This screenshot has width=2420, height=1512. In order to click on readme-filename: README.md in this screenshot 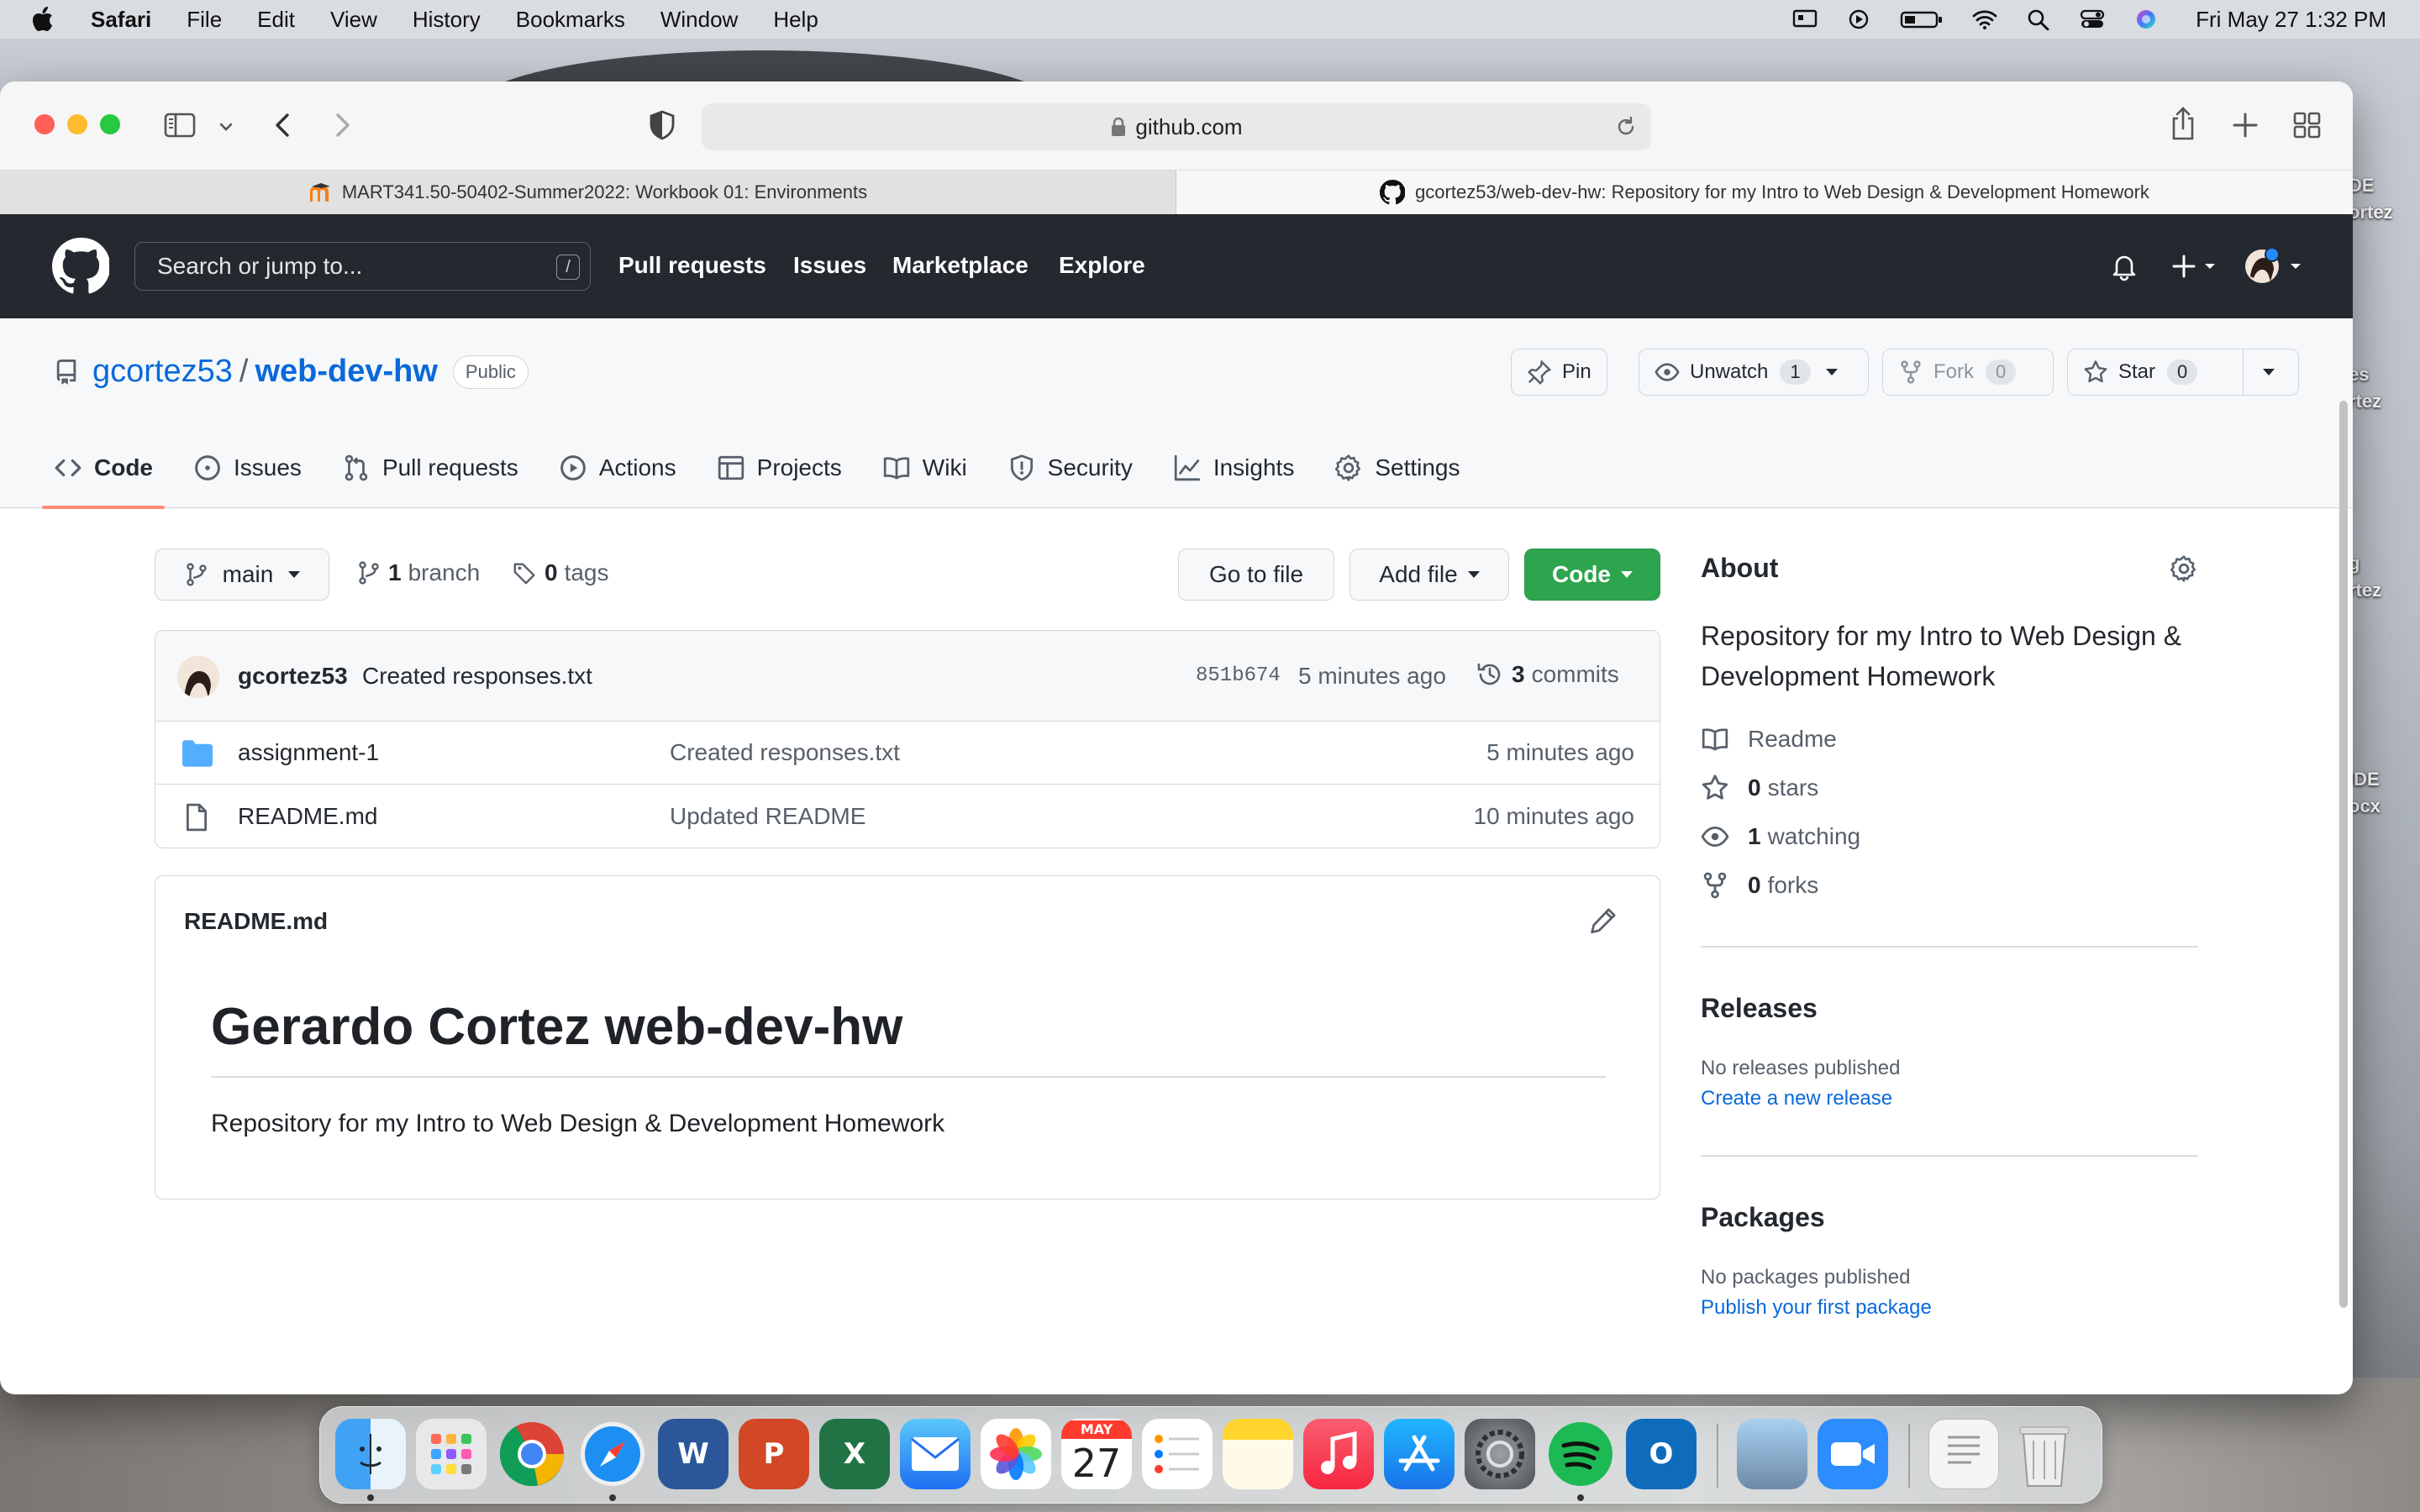, I will do `click(256, 921)`.